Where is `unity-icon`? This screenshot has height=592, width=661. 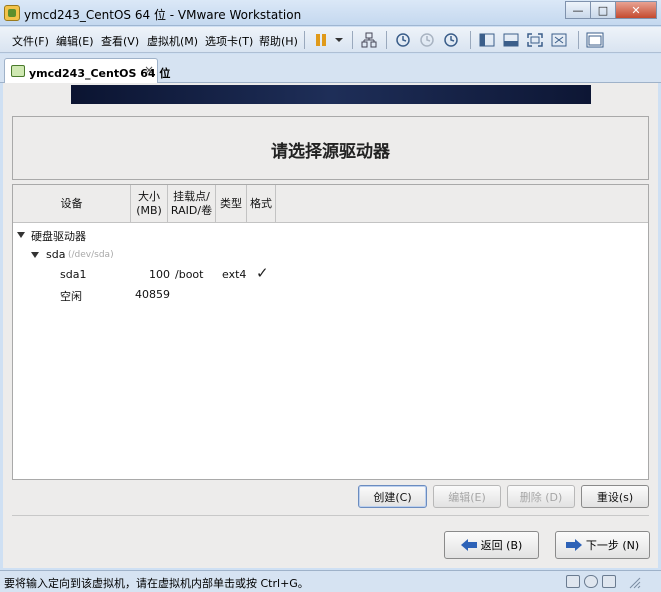
unity-icon is located at coordinates (559, 40).